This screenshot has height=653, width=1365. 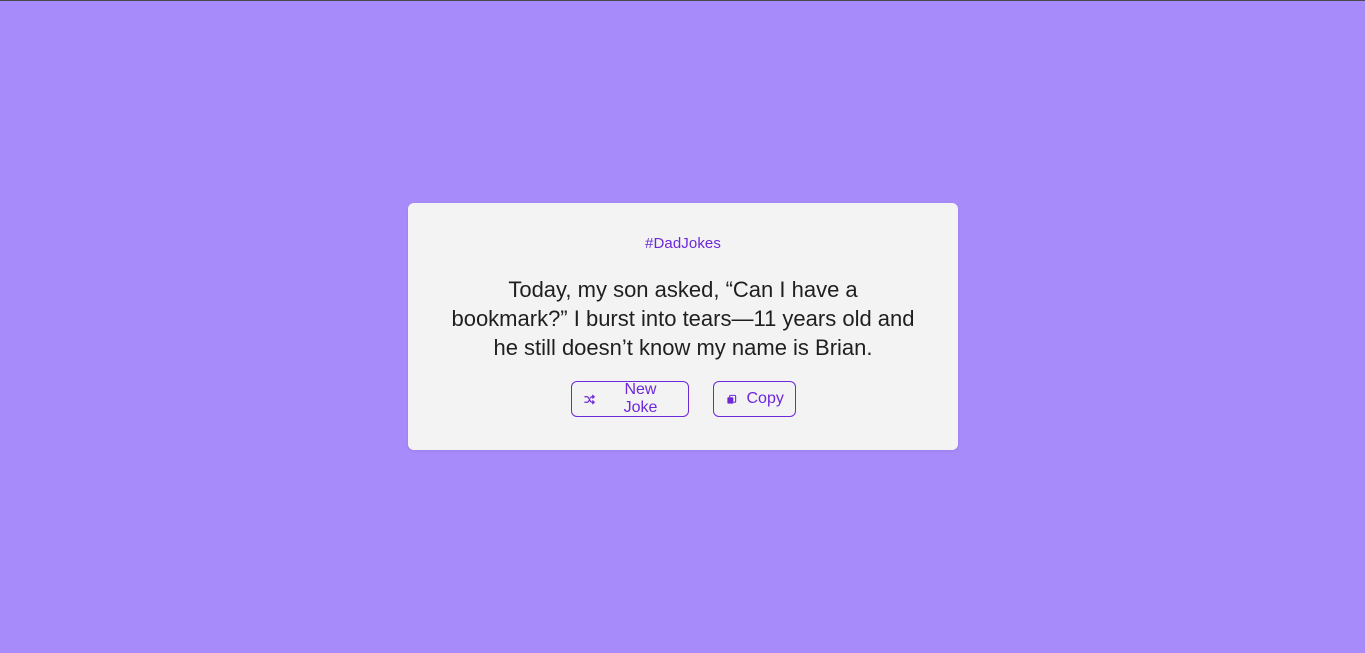 What do you see at coordinates (765, 398) in the screenshot?
I see `copy-label: Copy` at bounding box center [765, 398].